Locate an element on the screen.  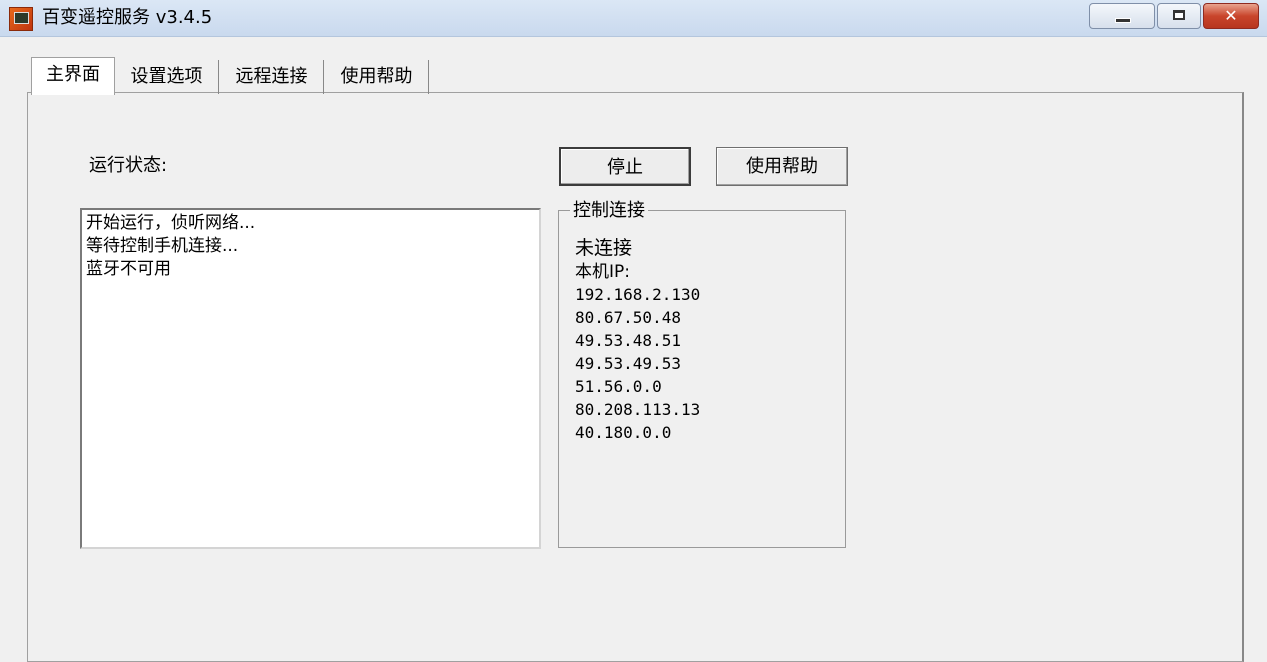
tab-settings: 设置选项 is located at coordinates (167, 77).